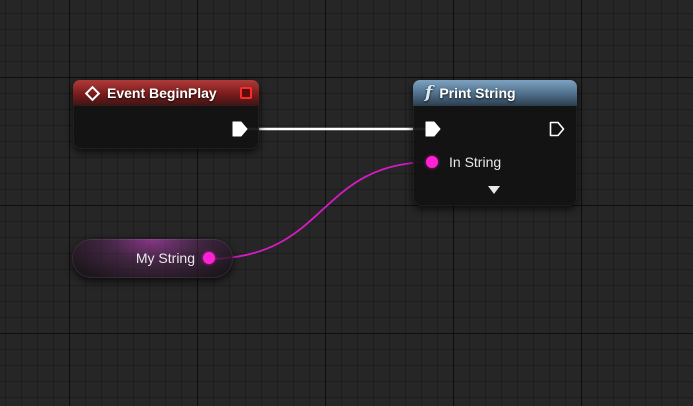  I want to click on my-string-variable-node: My String, so click(152, 258).